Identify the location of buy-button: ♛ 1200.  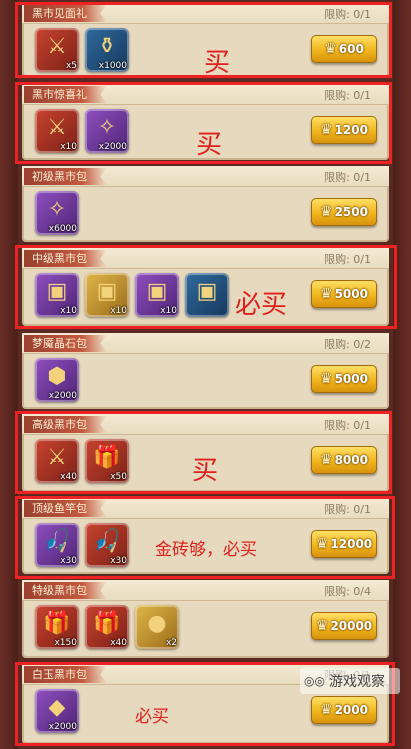
(344, 130).